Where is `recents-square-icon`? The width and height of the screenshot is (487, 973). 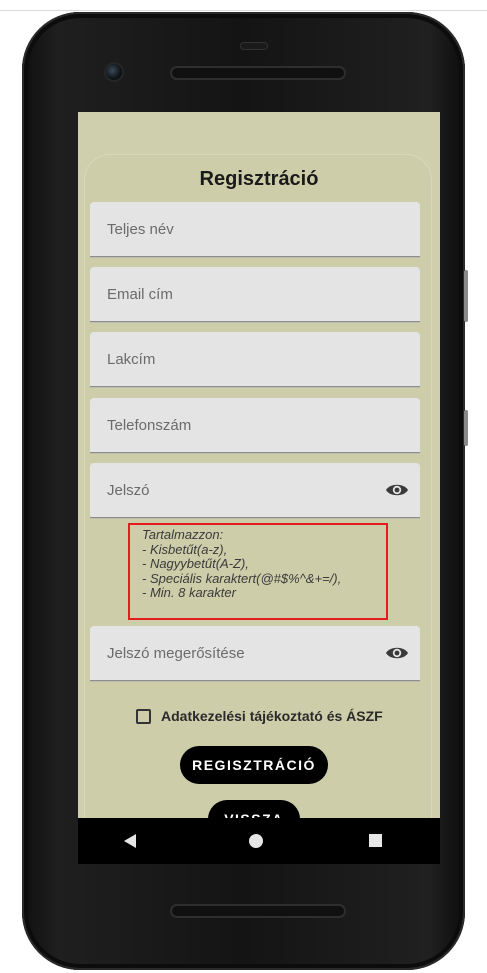
recents-square-icon is located at coordinates (375, 840).